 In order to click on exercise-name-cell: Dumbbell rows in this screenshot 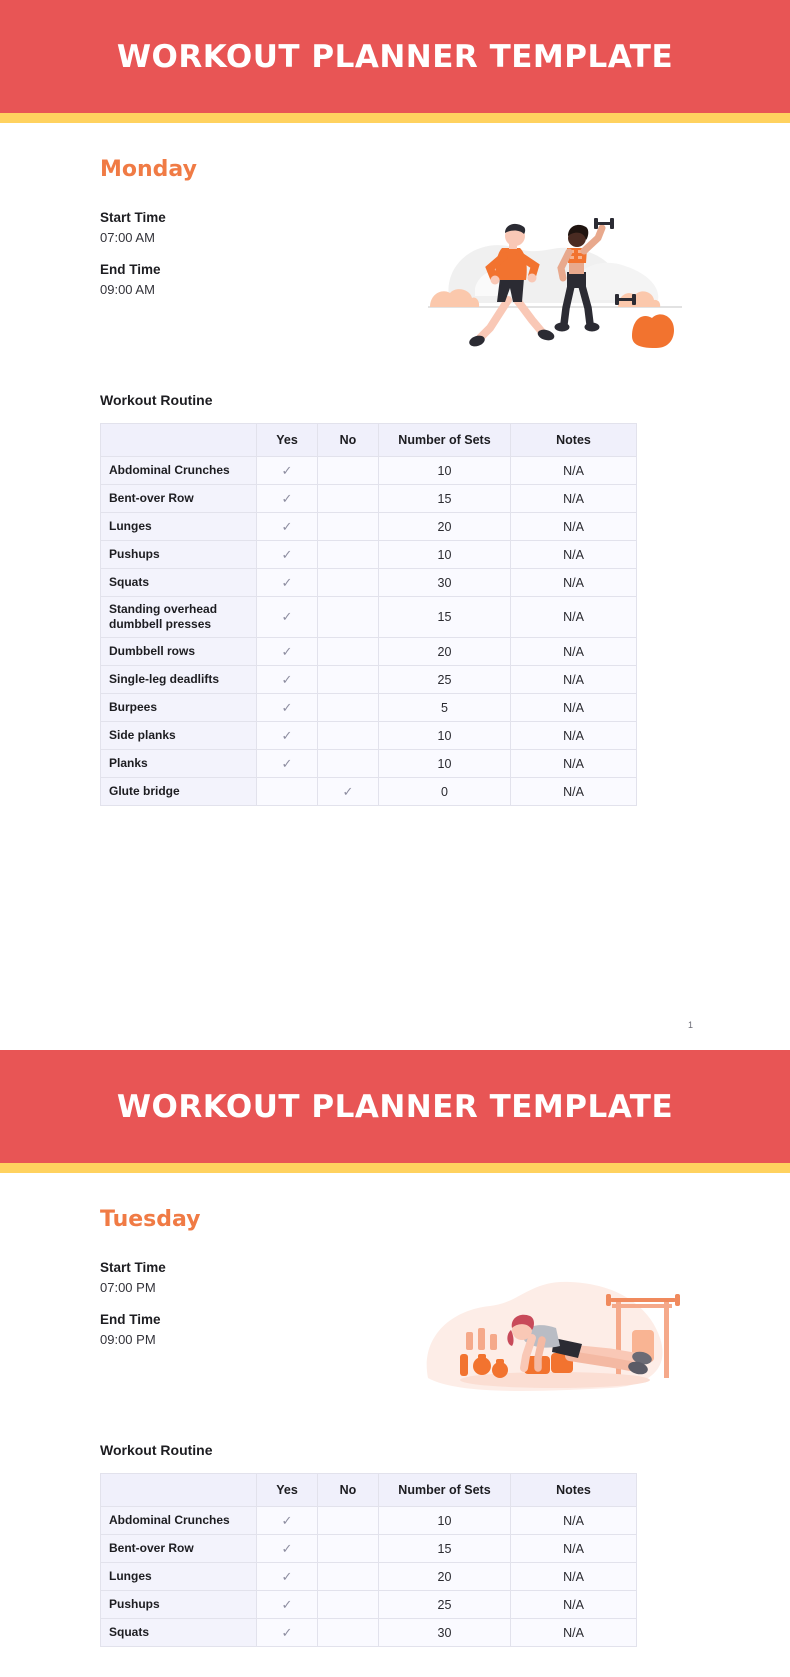, I will do `click(178, 651)`.